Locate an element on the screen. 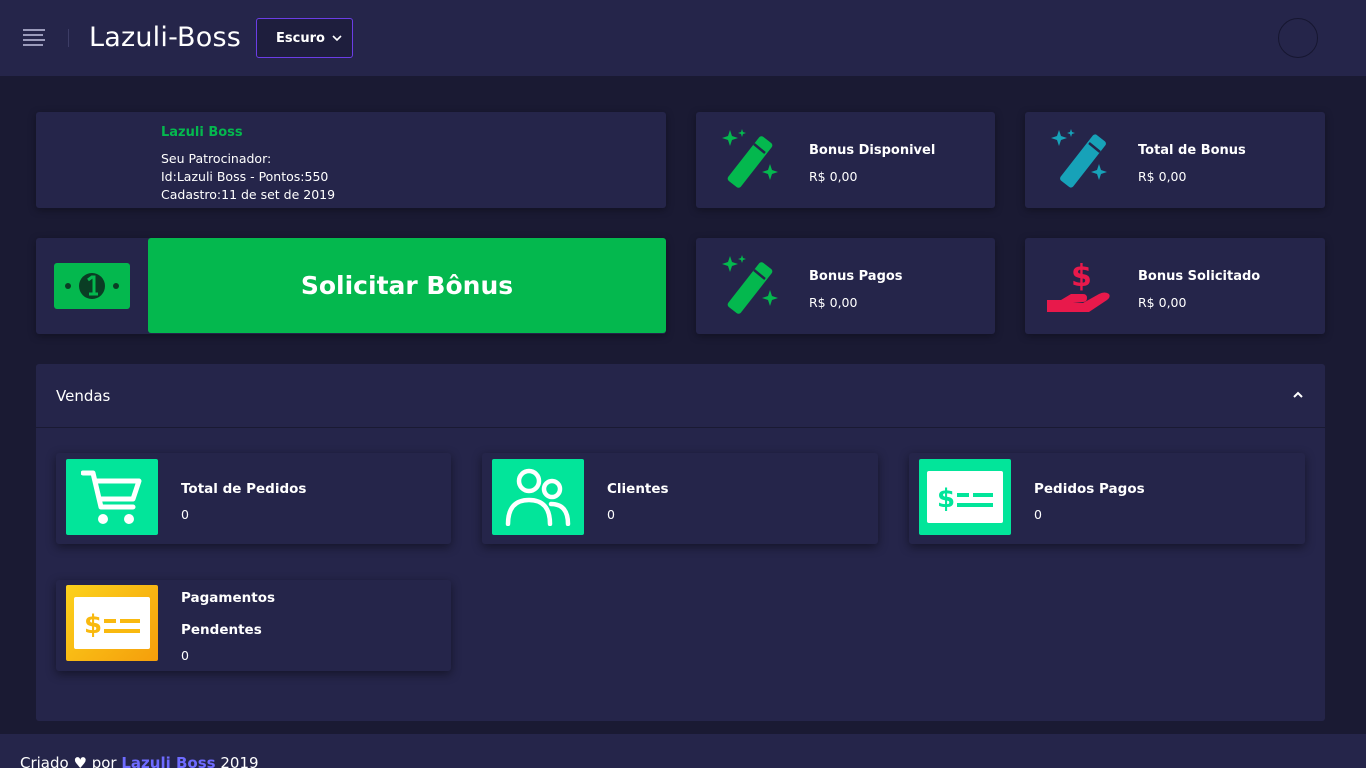 This screenshot has width=1366, height=768. stat-card-bonus-pagos: Bonus Pagos R$ 0,00 is located at coordinates (845, 286).